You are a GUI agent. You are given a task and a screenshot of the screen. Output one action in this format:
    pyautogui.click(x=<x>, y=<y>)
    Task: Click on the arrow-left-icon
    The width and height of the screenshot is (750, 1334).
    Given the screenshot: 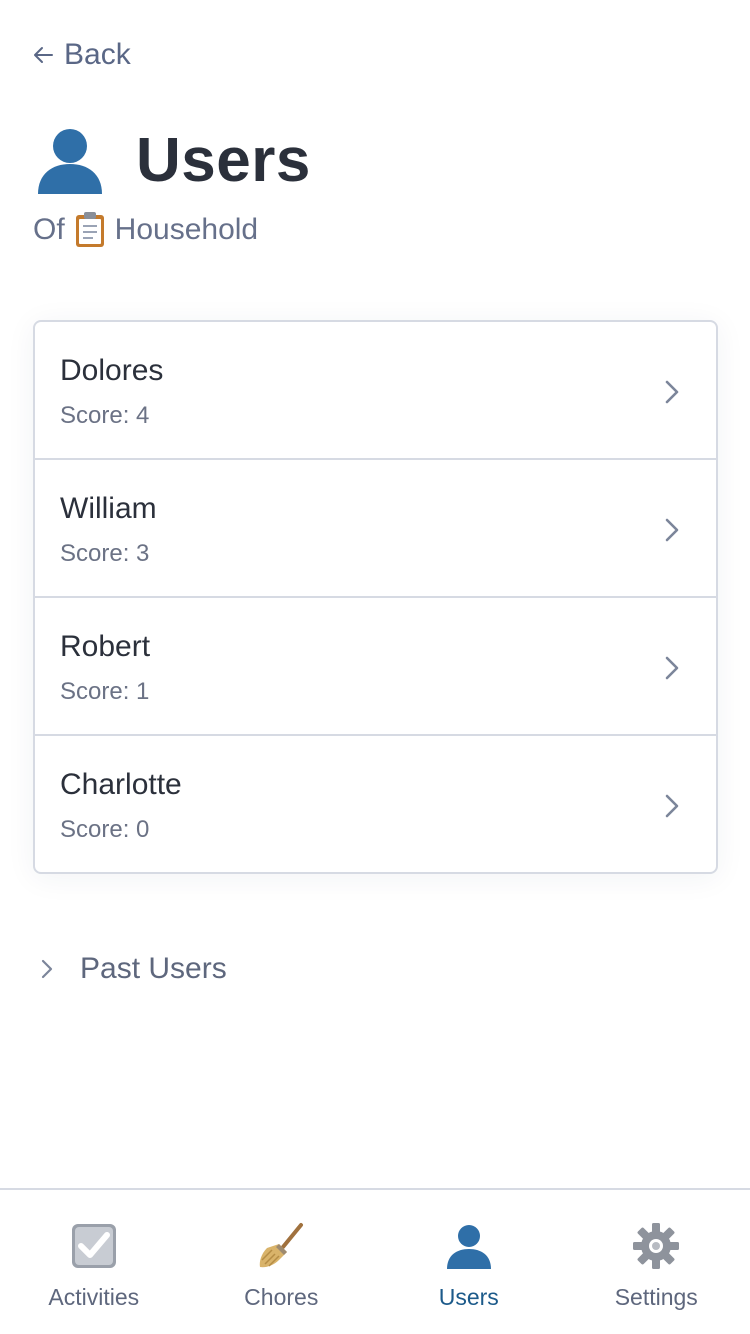 What is the action you would take?
    pyautogui.click(x=43, y=55)
    